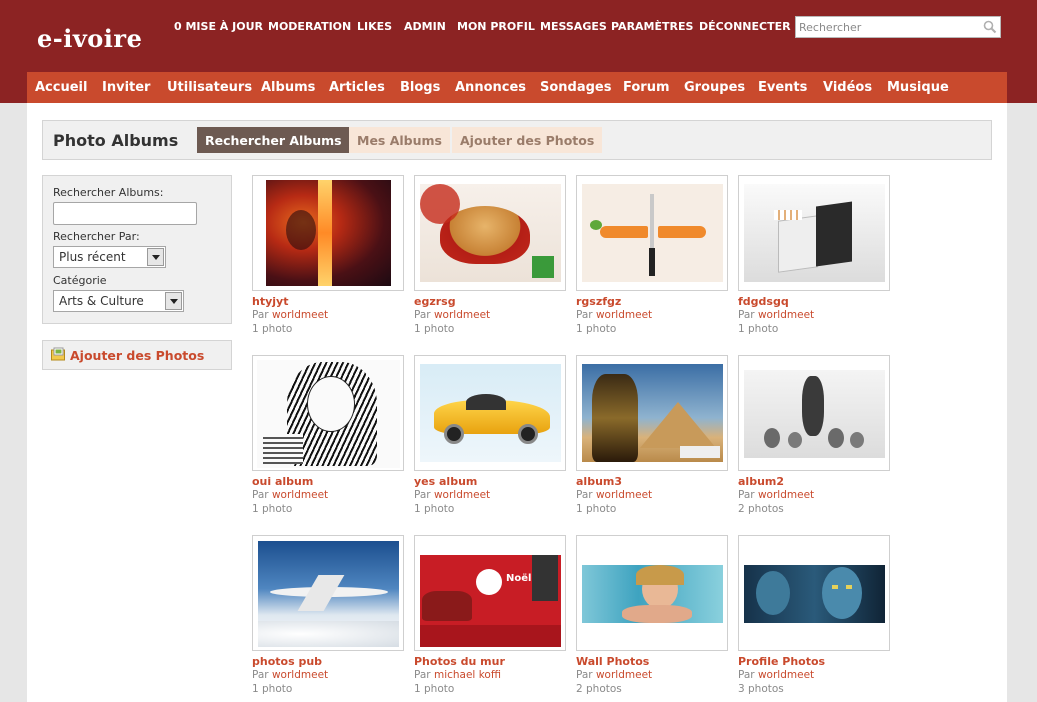 The width and height of the screenshot is (1037, 702). Describe the element at coordinates (209, 87) in the screenshot. I see `nav-utilisateurs: Utilisateurs` at that location.